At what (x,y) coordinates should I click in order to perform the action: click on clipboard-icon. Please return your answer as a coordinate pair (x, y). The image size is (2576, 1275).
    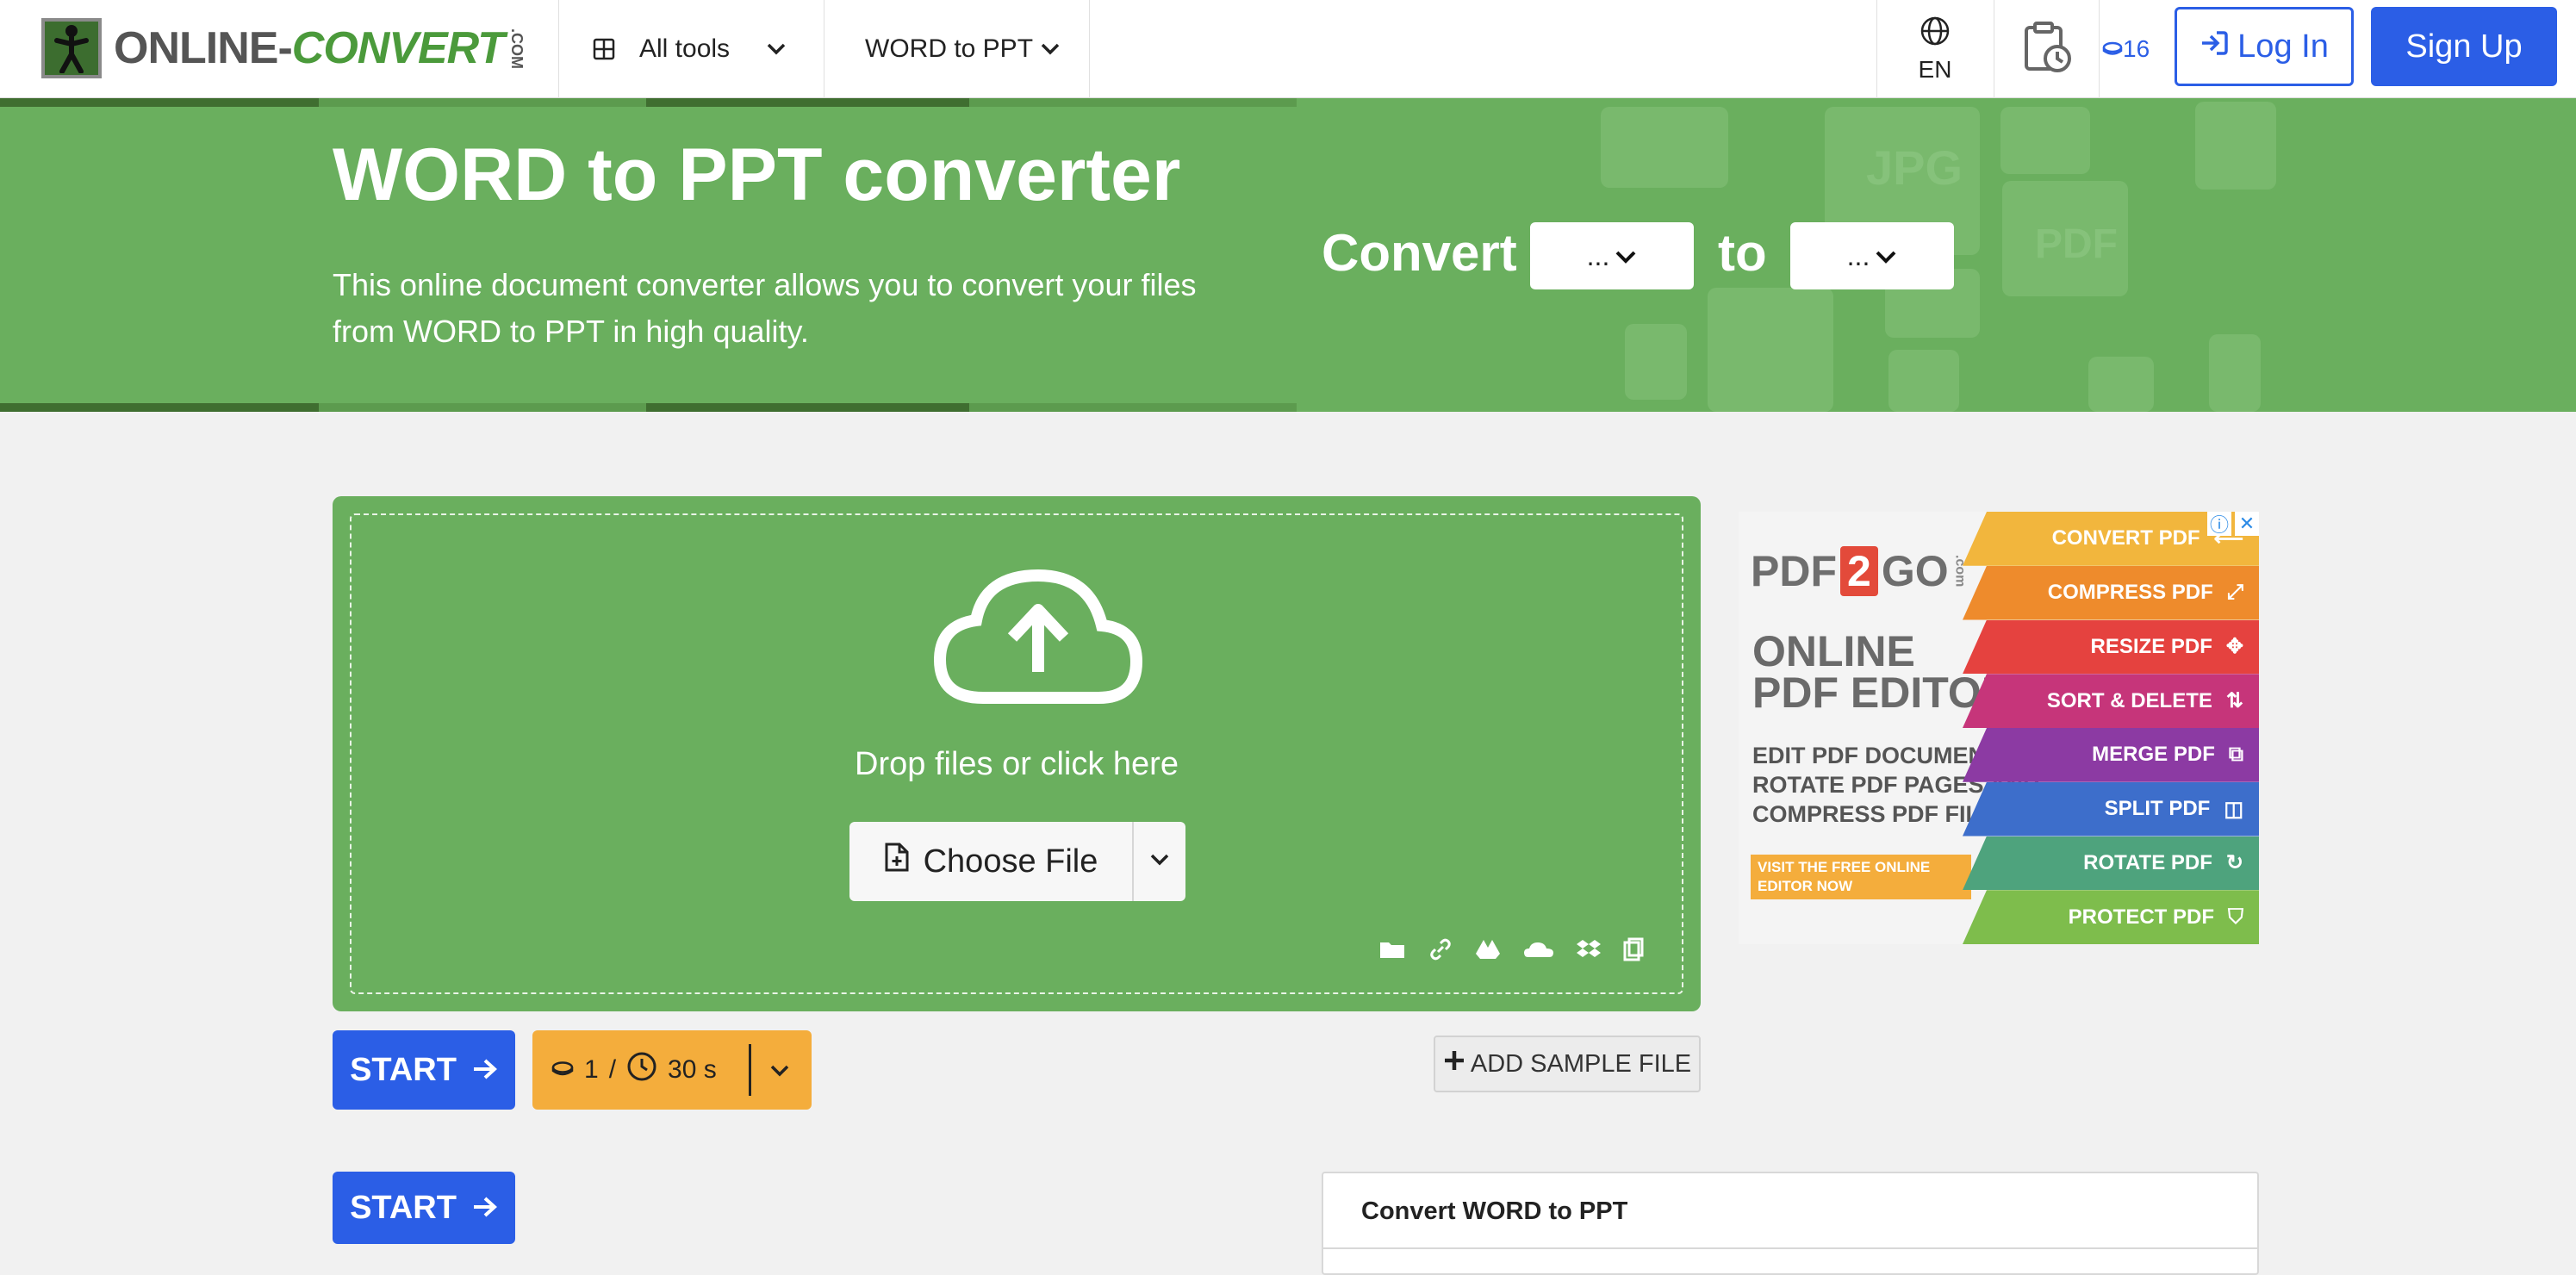
    Looking at the image, I should click on (1634, 949).